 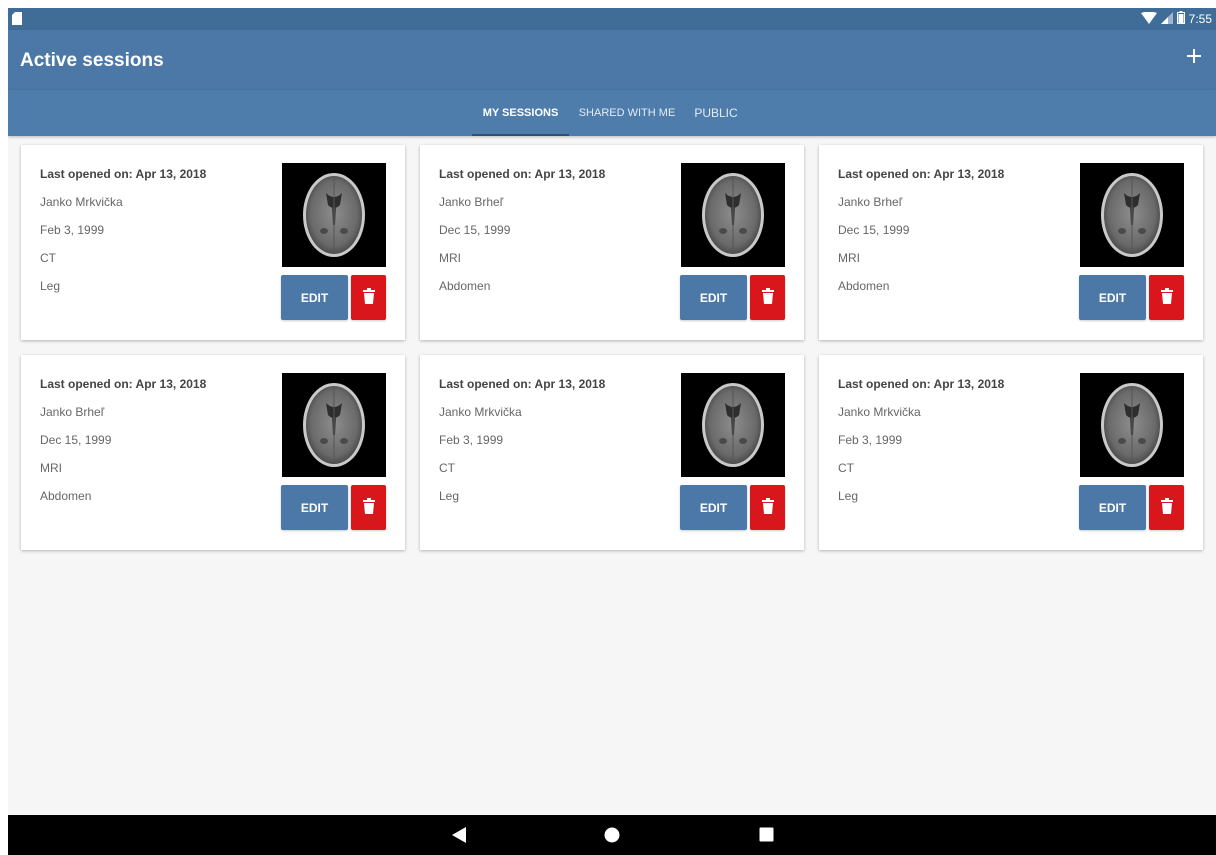 What do you see at coordinates (612, 60) in the screenshot?
I see `app-bar: Active sessions` at bounding box center [612, 60].